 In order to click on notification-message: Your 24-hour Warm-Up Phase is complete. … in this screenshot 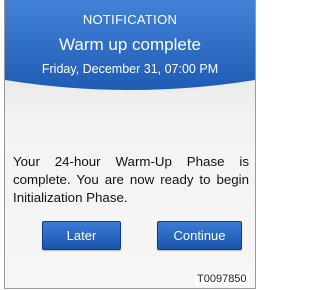, I will do `click(131, 179)`.